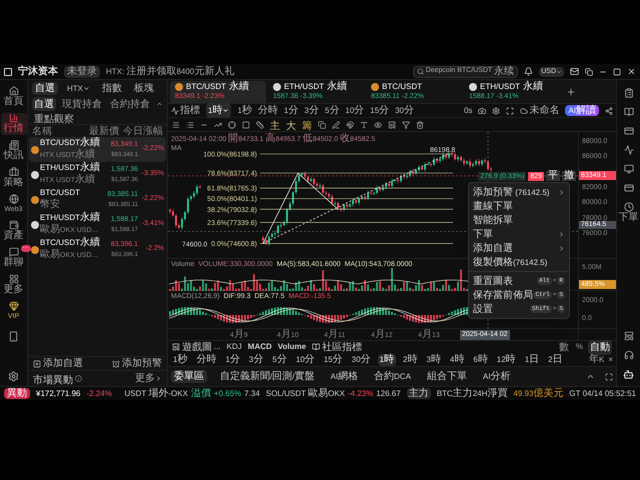  What do you see at coordinates (17, 393) in the screenshot?
I see `alert-badge: 異動` at bounding box center [17, 393].